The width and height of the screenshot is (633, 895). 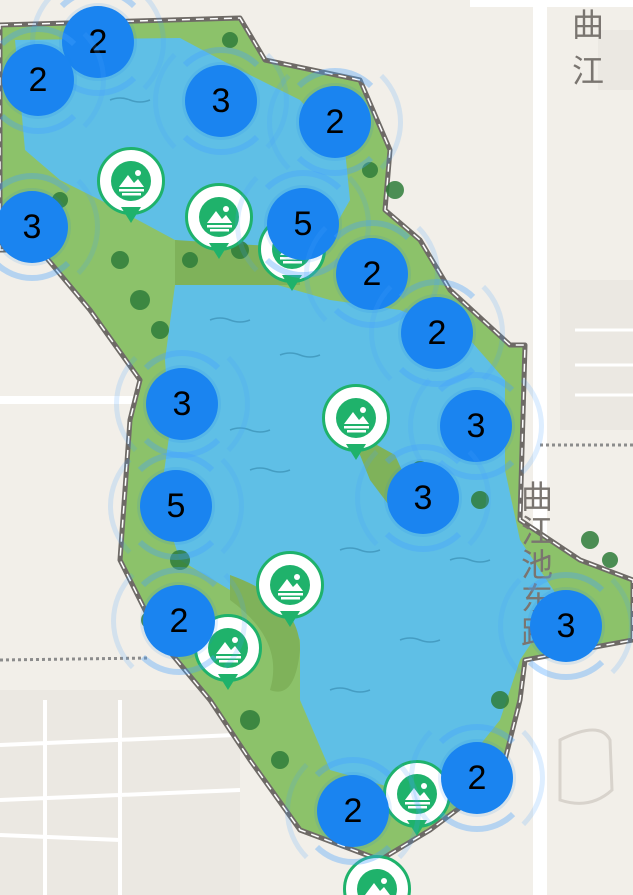 I want to click on road-label-quijiang: 曲江, so click(x=588, y=48).